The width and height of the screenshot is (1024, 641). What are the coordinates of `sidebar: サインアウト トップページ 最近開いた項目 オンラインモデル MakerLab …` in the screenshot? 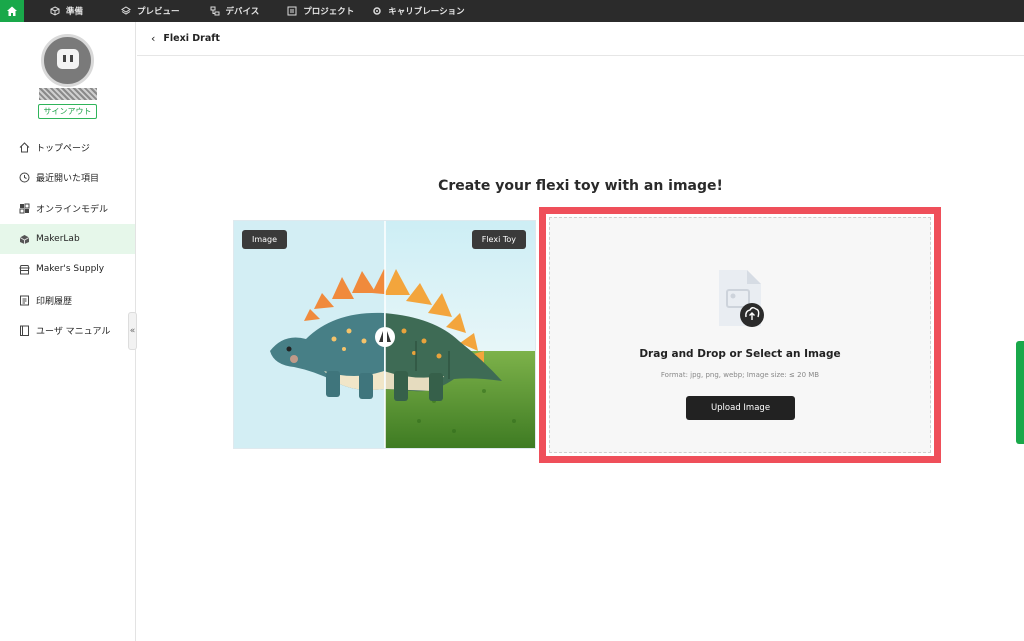 It's located at (68, 331).